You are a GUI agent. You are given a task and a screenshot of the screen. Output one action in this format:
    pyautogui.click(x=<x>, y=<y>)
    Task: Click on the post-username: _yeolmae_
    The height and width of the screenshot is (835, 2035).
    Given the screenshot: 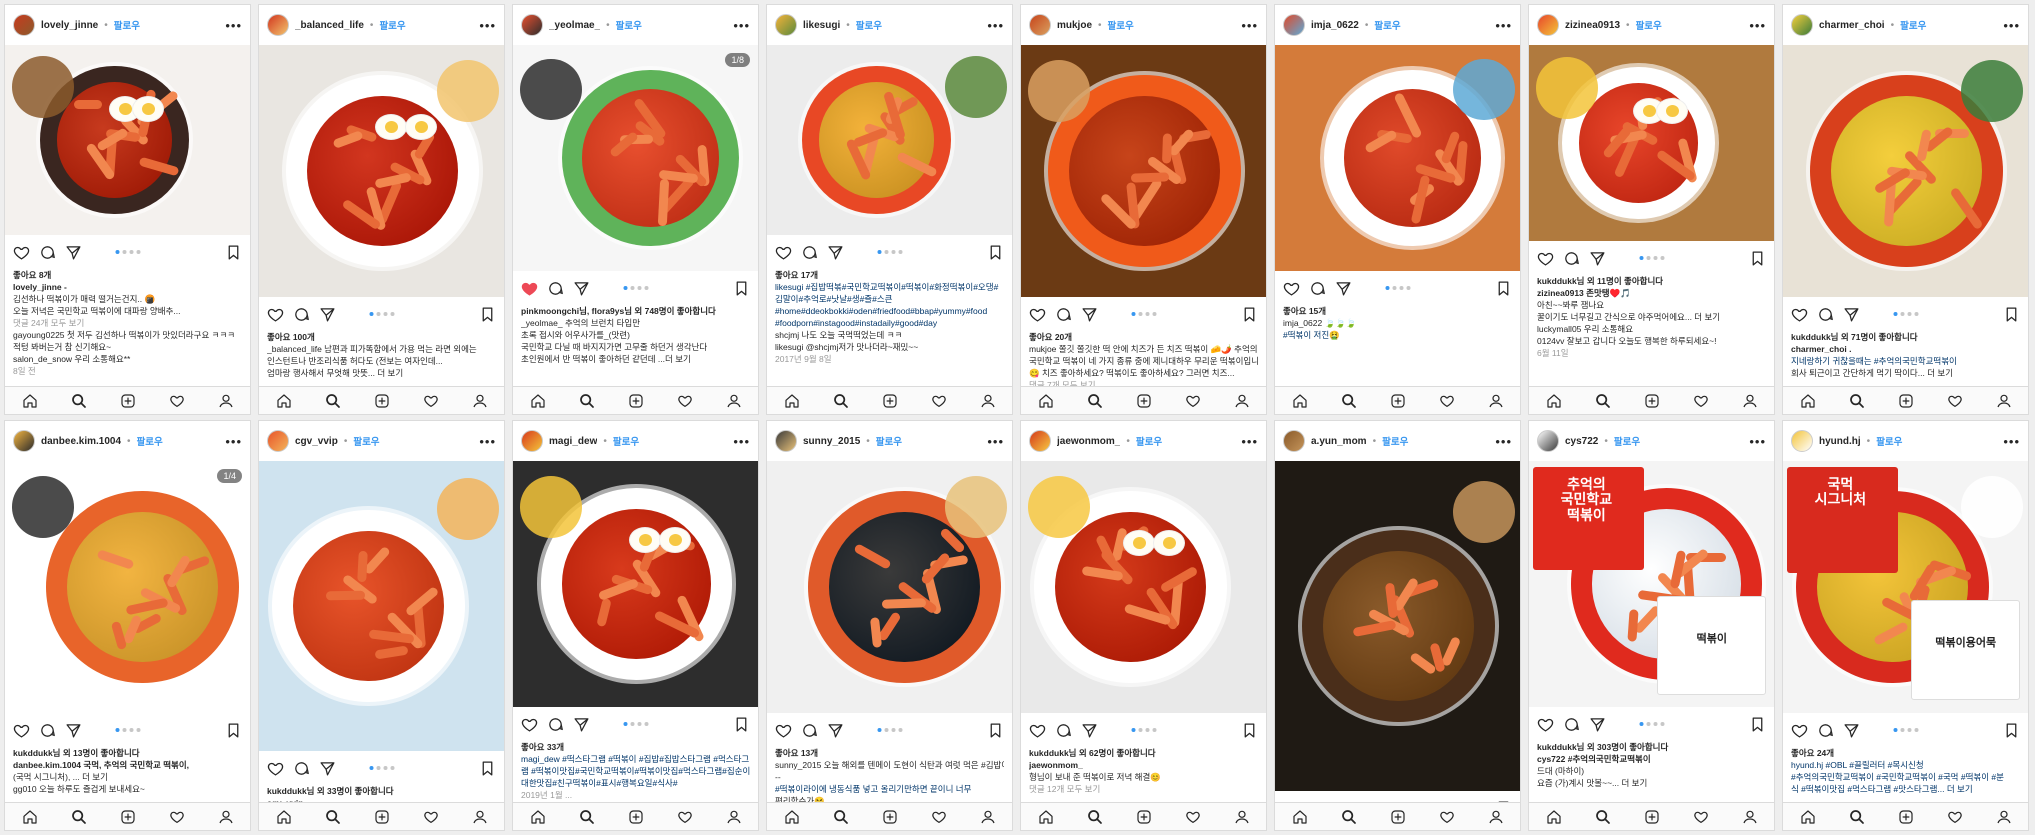 What is the action you would take?
    pyautogui.click(x=574, y=25)
    